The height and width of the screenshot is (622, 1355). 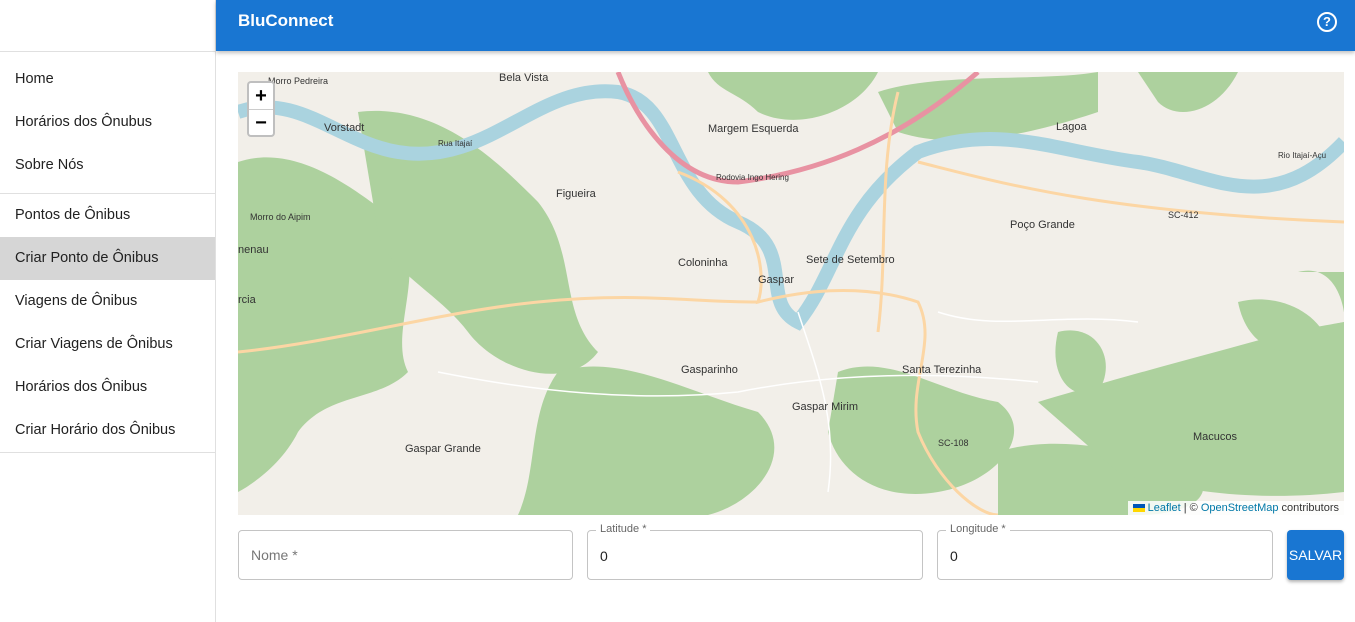 I want to click on place-label: Lagoa, so click(x=1071, y=127).